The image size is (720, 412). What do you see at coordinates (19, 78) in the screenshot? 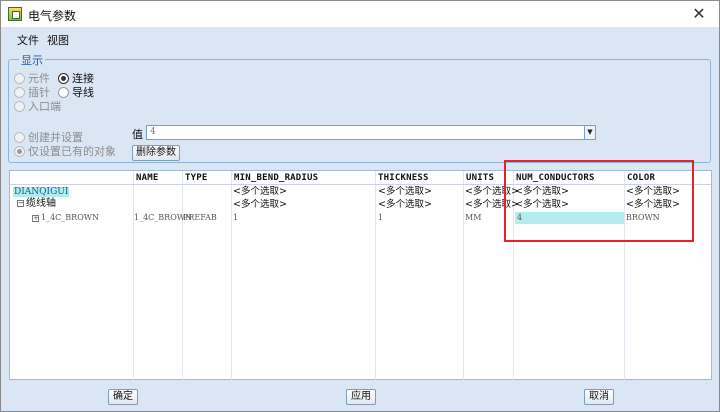
I see `radio-component-circle` at bounding box center [19, 78].